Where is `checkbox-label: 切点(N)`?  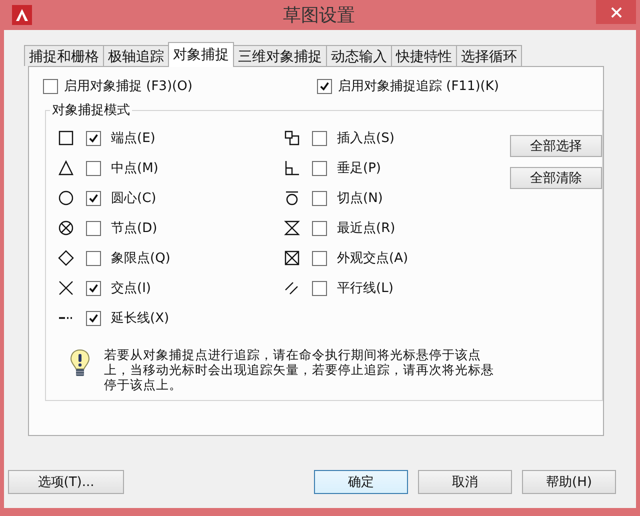 checkbox-label: 切点(N) is located at coordinates (360, 198).